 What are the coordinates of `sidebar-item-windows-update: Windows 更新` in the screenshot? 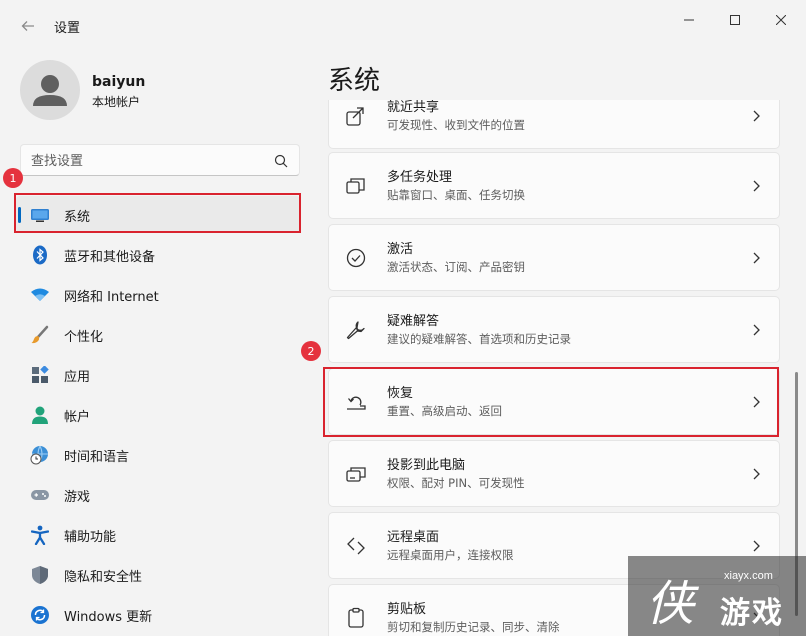 It's located at (158, 614).